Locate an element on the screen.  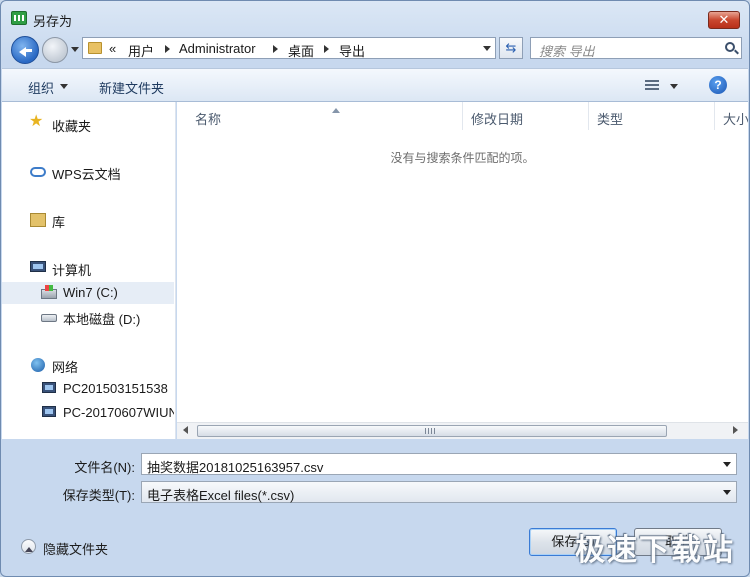
search-icon is located at coordinates (730, 47).